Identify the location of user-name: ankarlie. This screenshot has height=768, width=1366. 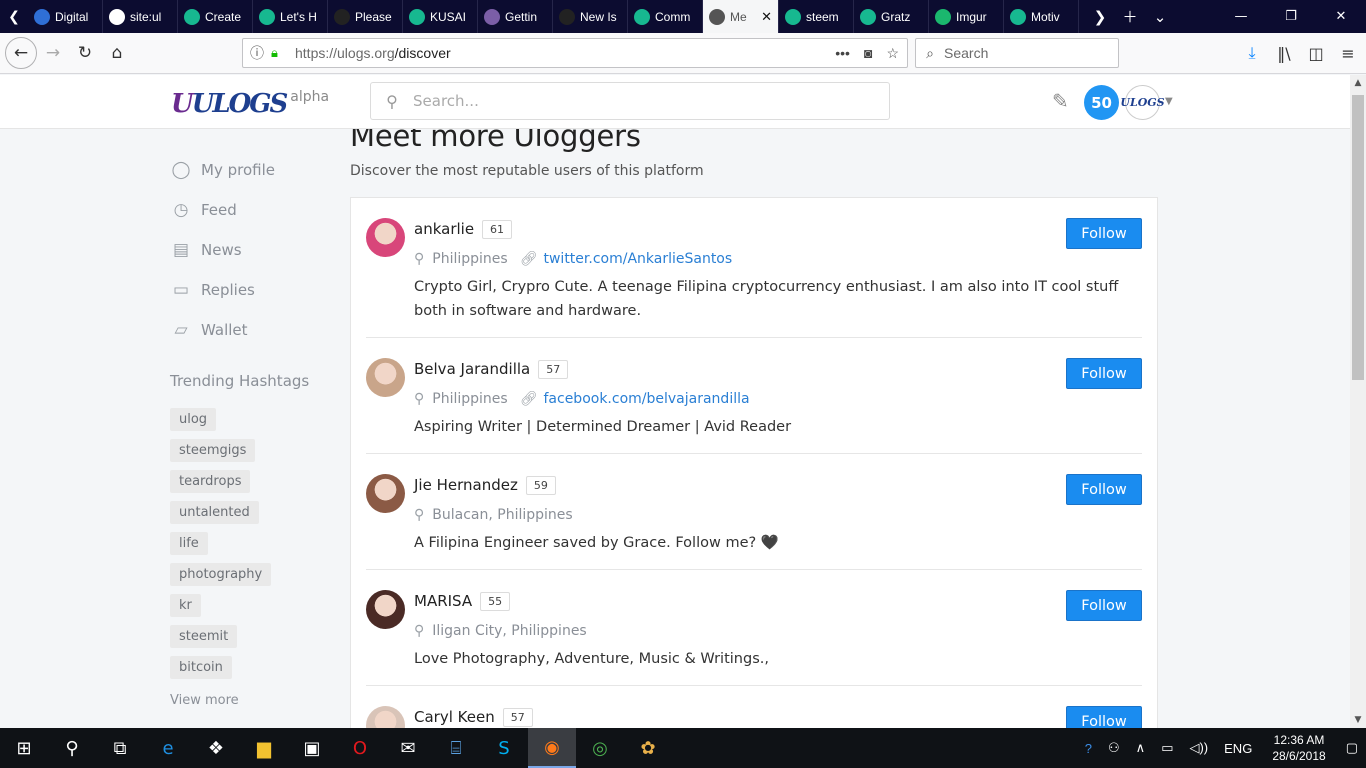
(444, 229).